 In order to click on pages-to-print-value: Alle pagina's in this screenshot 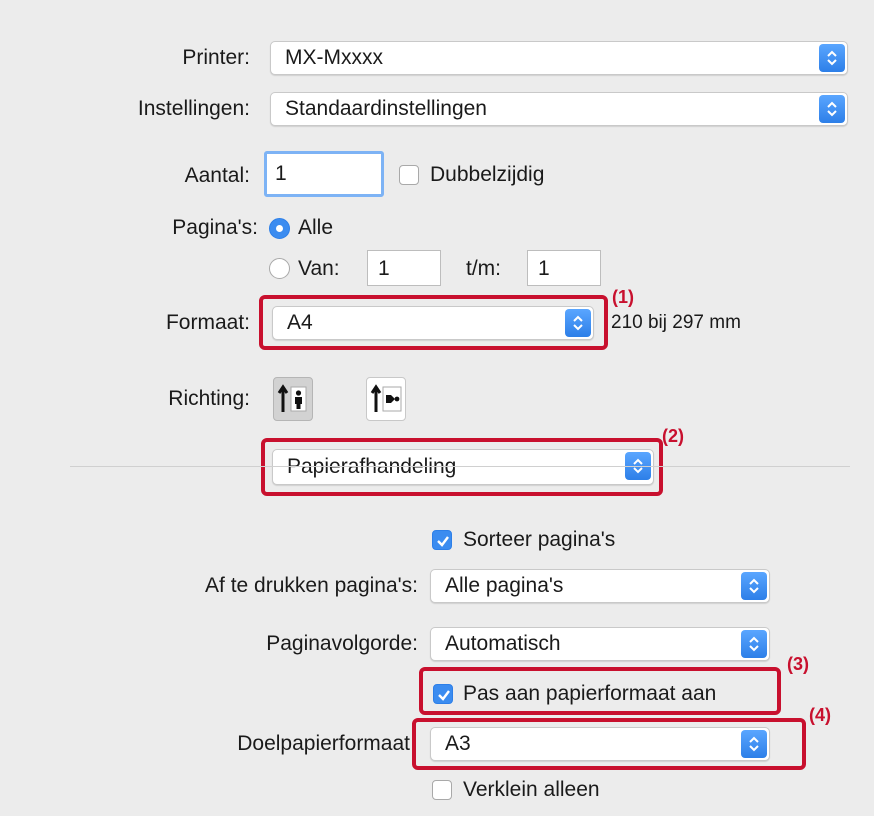, I will do `click(504, 585)`.